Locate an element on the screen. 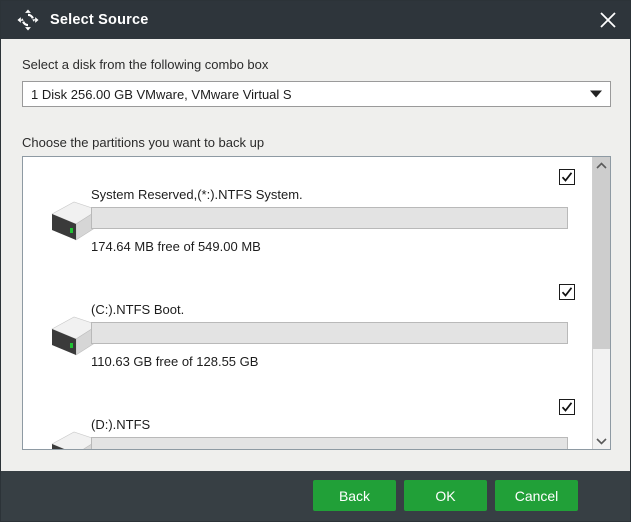 This screenshot has height=522, width=631. partition-title: System Reserved,(*:).NTFS System. is located at coordinates (197, 194).